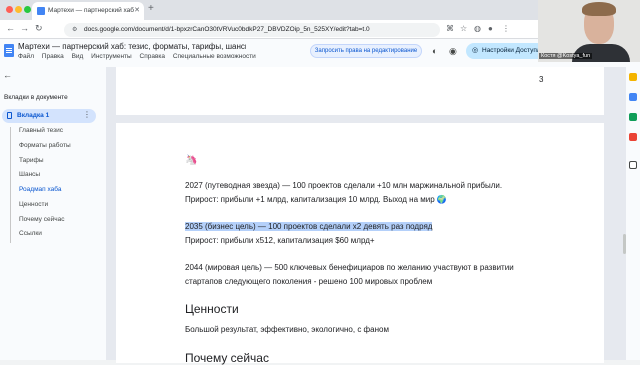  I want to click on globe-icon: ◎, so click(475, 50).